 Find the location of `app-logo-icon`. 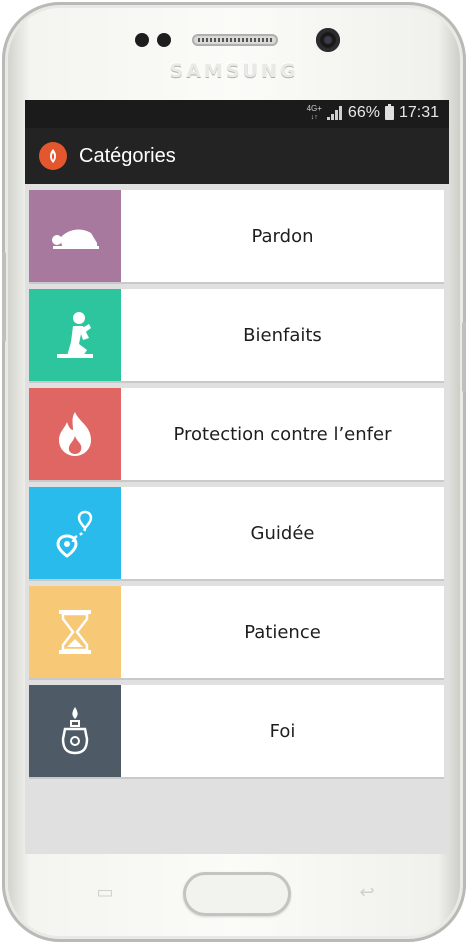

app-logo-icon is located at coordinates (53, 156).